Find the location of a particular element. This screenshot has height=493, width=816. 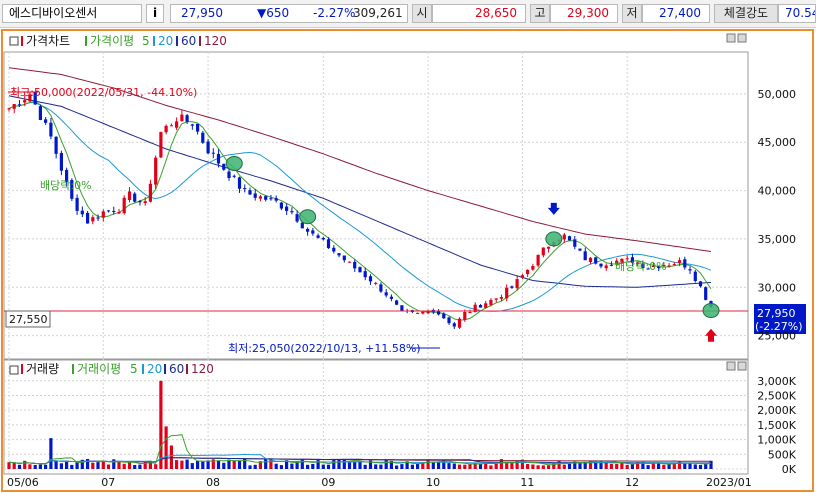

volume-y-tick-label: 3,000K is located at coordinates (776, 381).